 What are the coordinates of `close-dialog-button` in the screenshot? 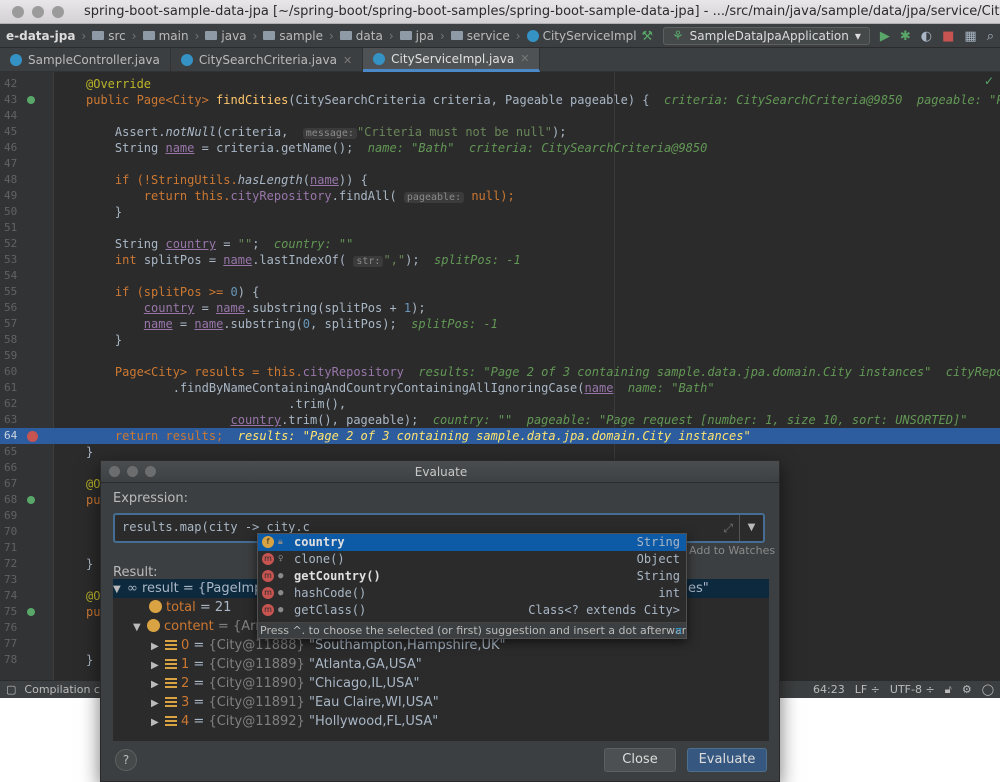 It's located at (114, 471).